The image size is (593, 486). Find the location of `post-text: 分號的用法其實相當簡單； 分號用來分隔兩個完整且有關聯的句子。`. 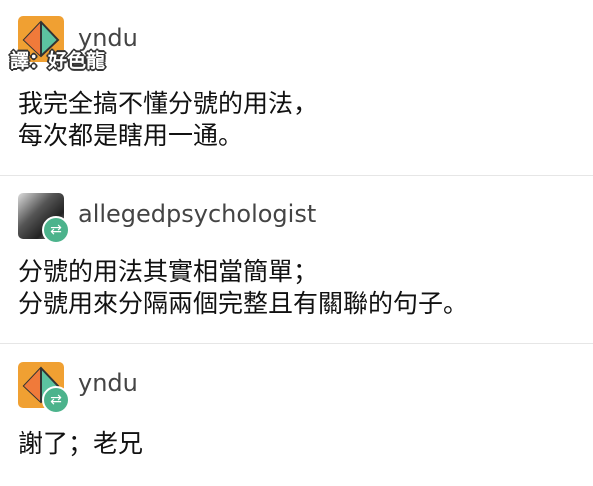

post-text: 分號的用法其實相當簡單； 分號用來分隔兩個完整且有關聯的句子。 is located at coordinates (243, 288).